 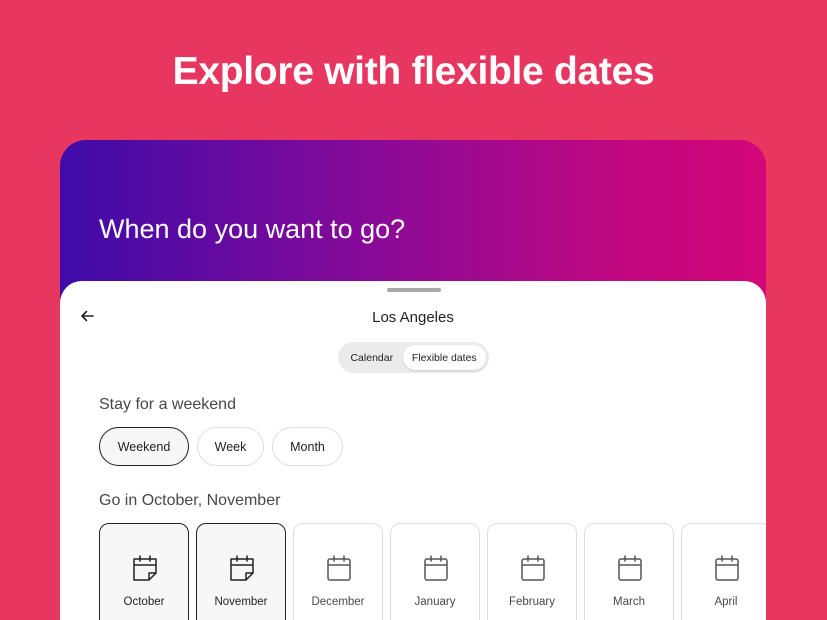 What do you see at coordinates (532, 602) in the screenshot?
I see `month-label: February` at bounding box center [532, 602].